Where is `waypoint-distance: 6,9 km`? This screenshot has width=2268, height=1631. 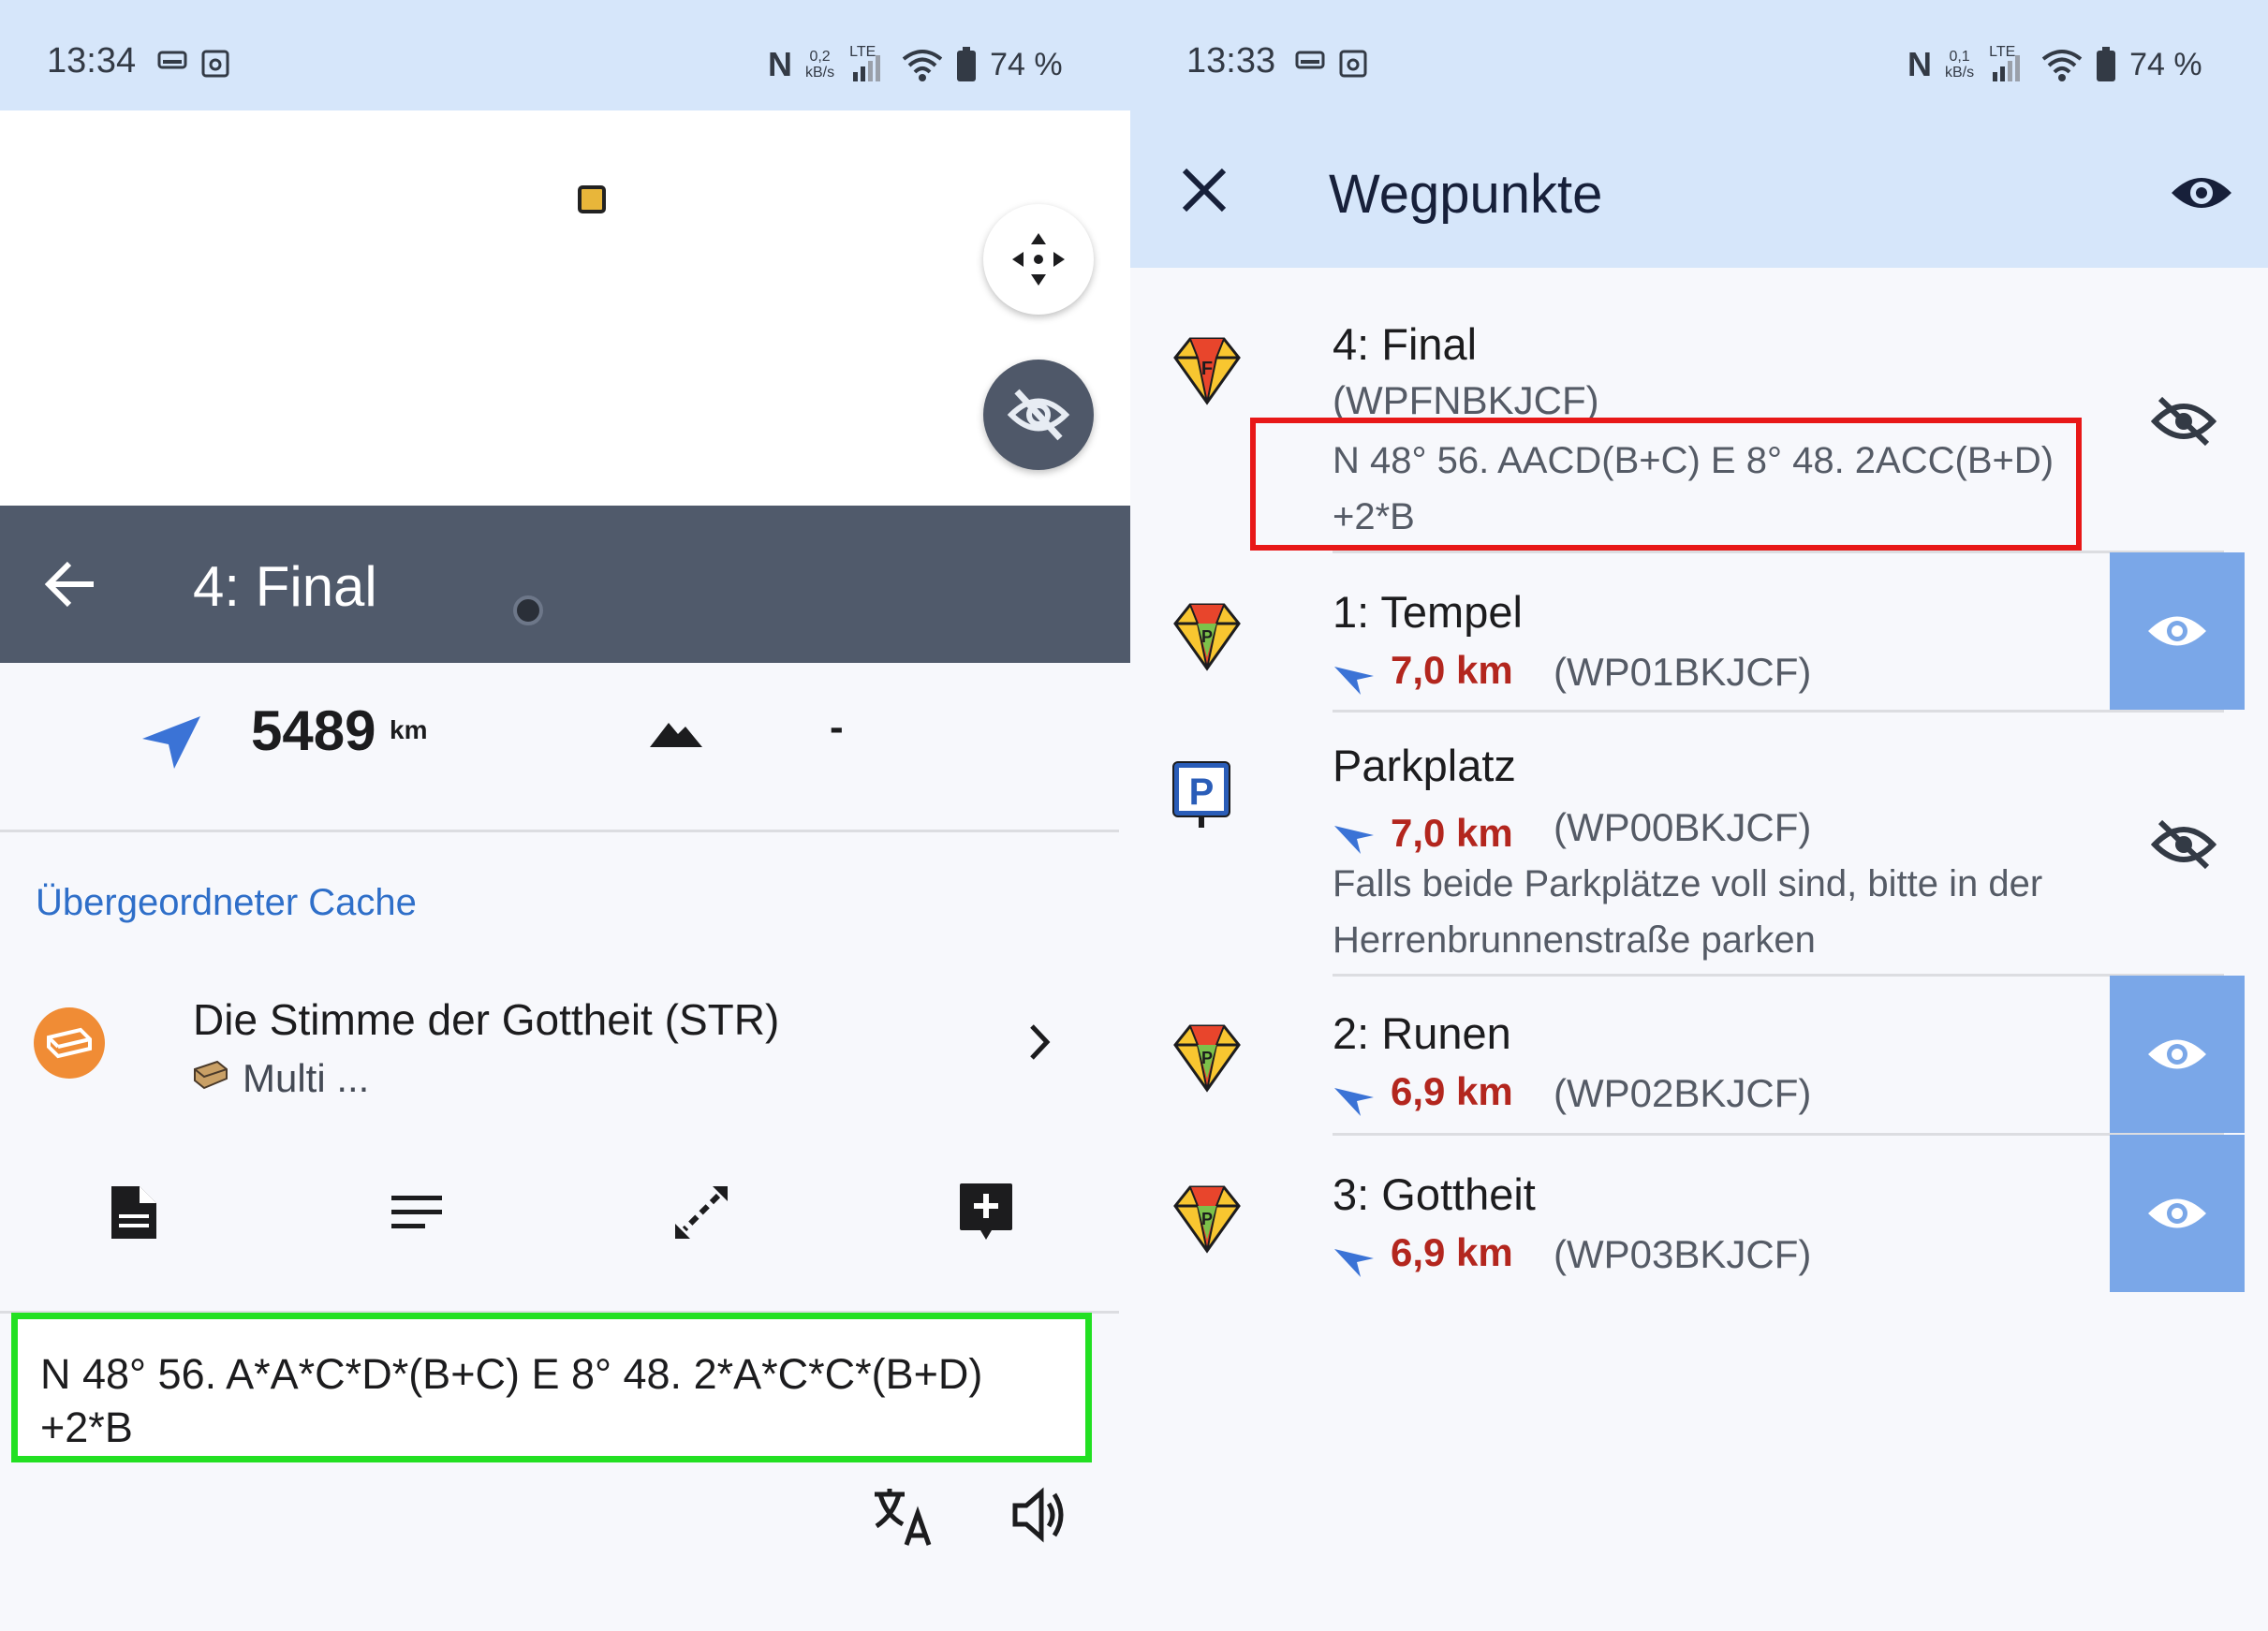
waypoint-distance: 6,9 km is located at coordinates (1452, 1252).